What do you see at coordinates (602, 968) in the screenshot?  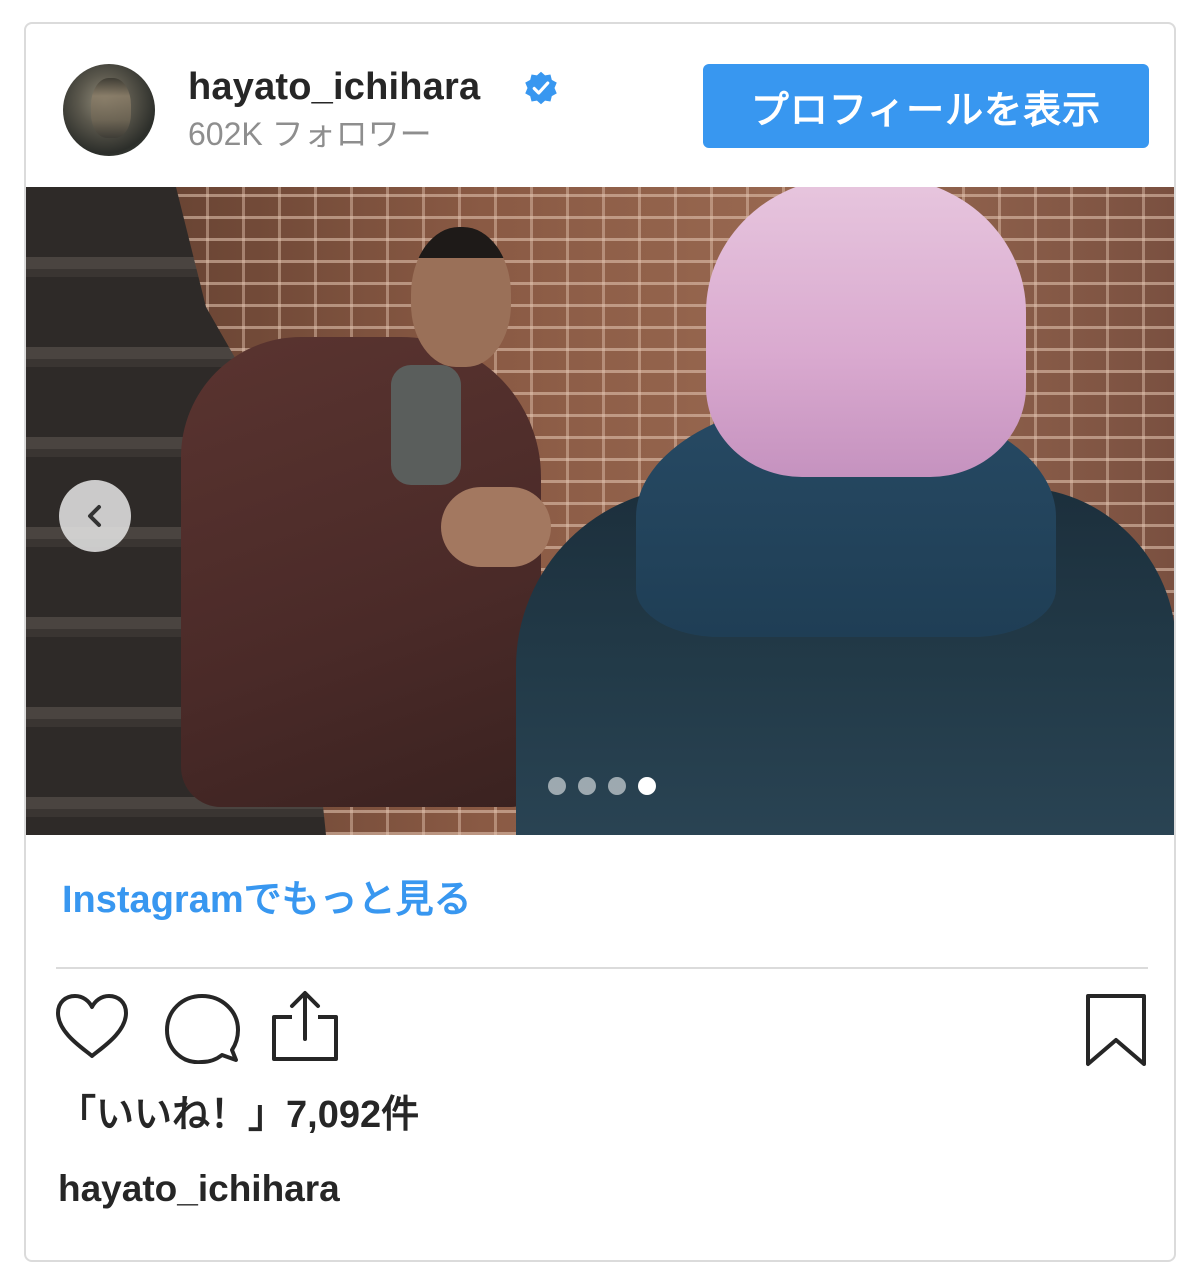 I see `divider` at bounding box center [602, 968].